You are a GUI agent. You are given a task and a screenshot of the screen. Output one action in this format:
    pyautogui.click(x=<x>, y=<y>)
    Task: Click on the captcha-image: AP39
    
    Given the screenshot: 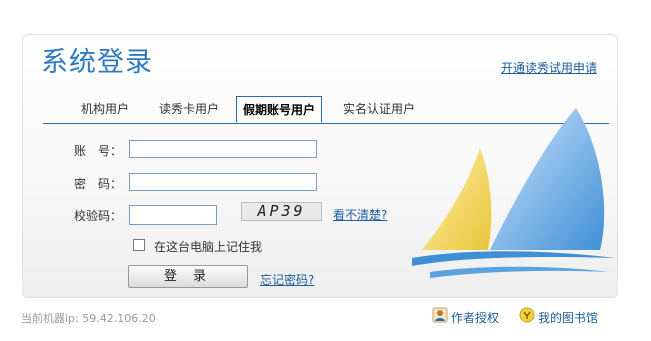 What is the action you would take?
    pyautogui.click(x=281, y=211)
    